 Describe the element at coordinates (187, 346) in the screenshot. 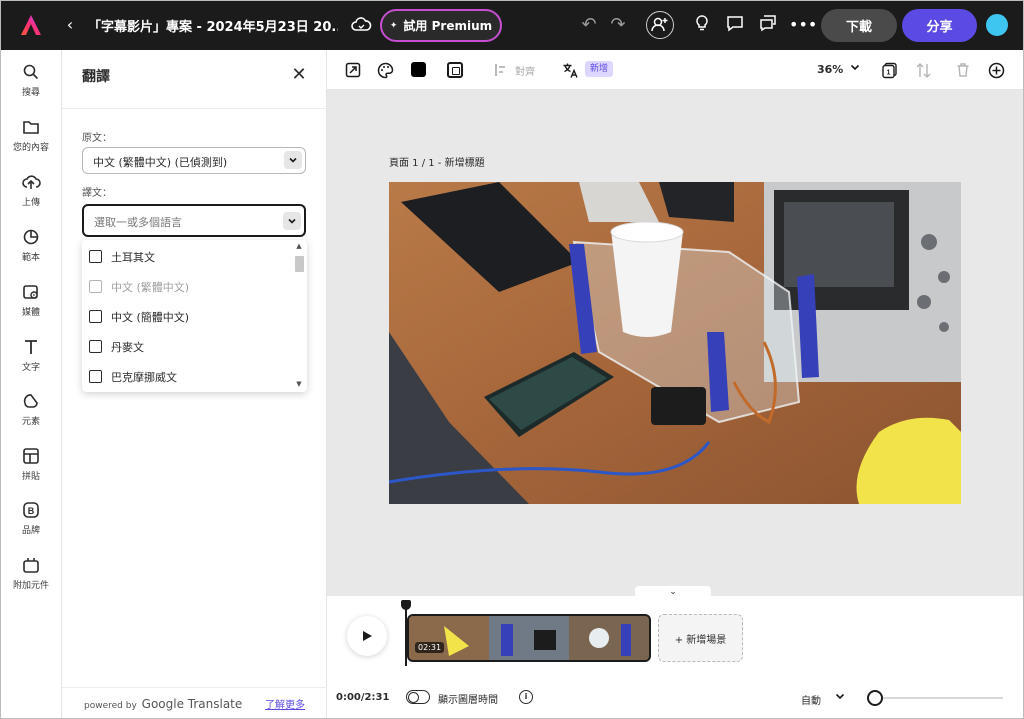

I see `list-item: 丹麥文` at that location.